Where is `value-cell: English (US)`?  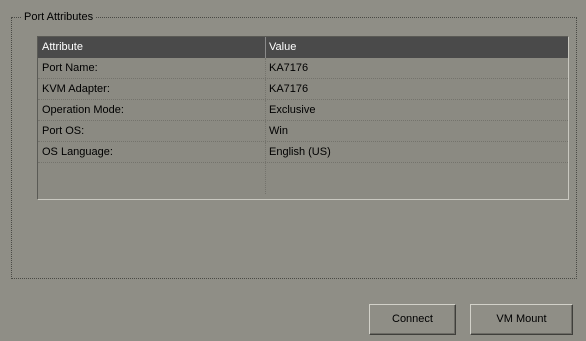 value-cell: English (US) is located at coordinates (300, 152).